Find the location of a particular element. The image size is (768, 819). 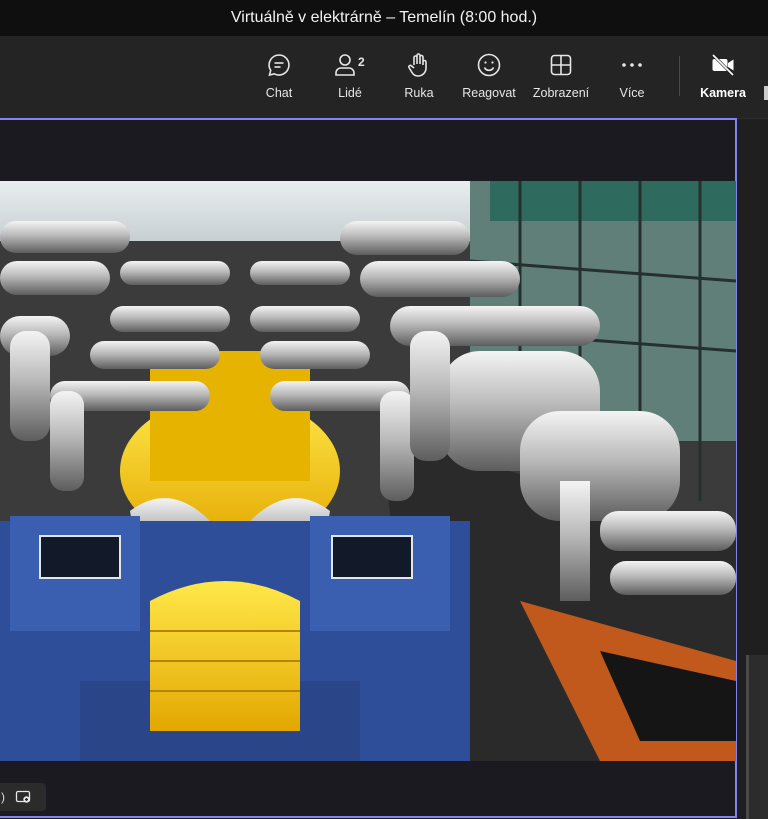

camera-label: Kamera is located at coordinates (723, 93).